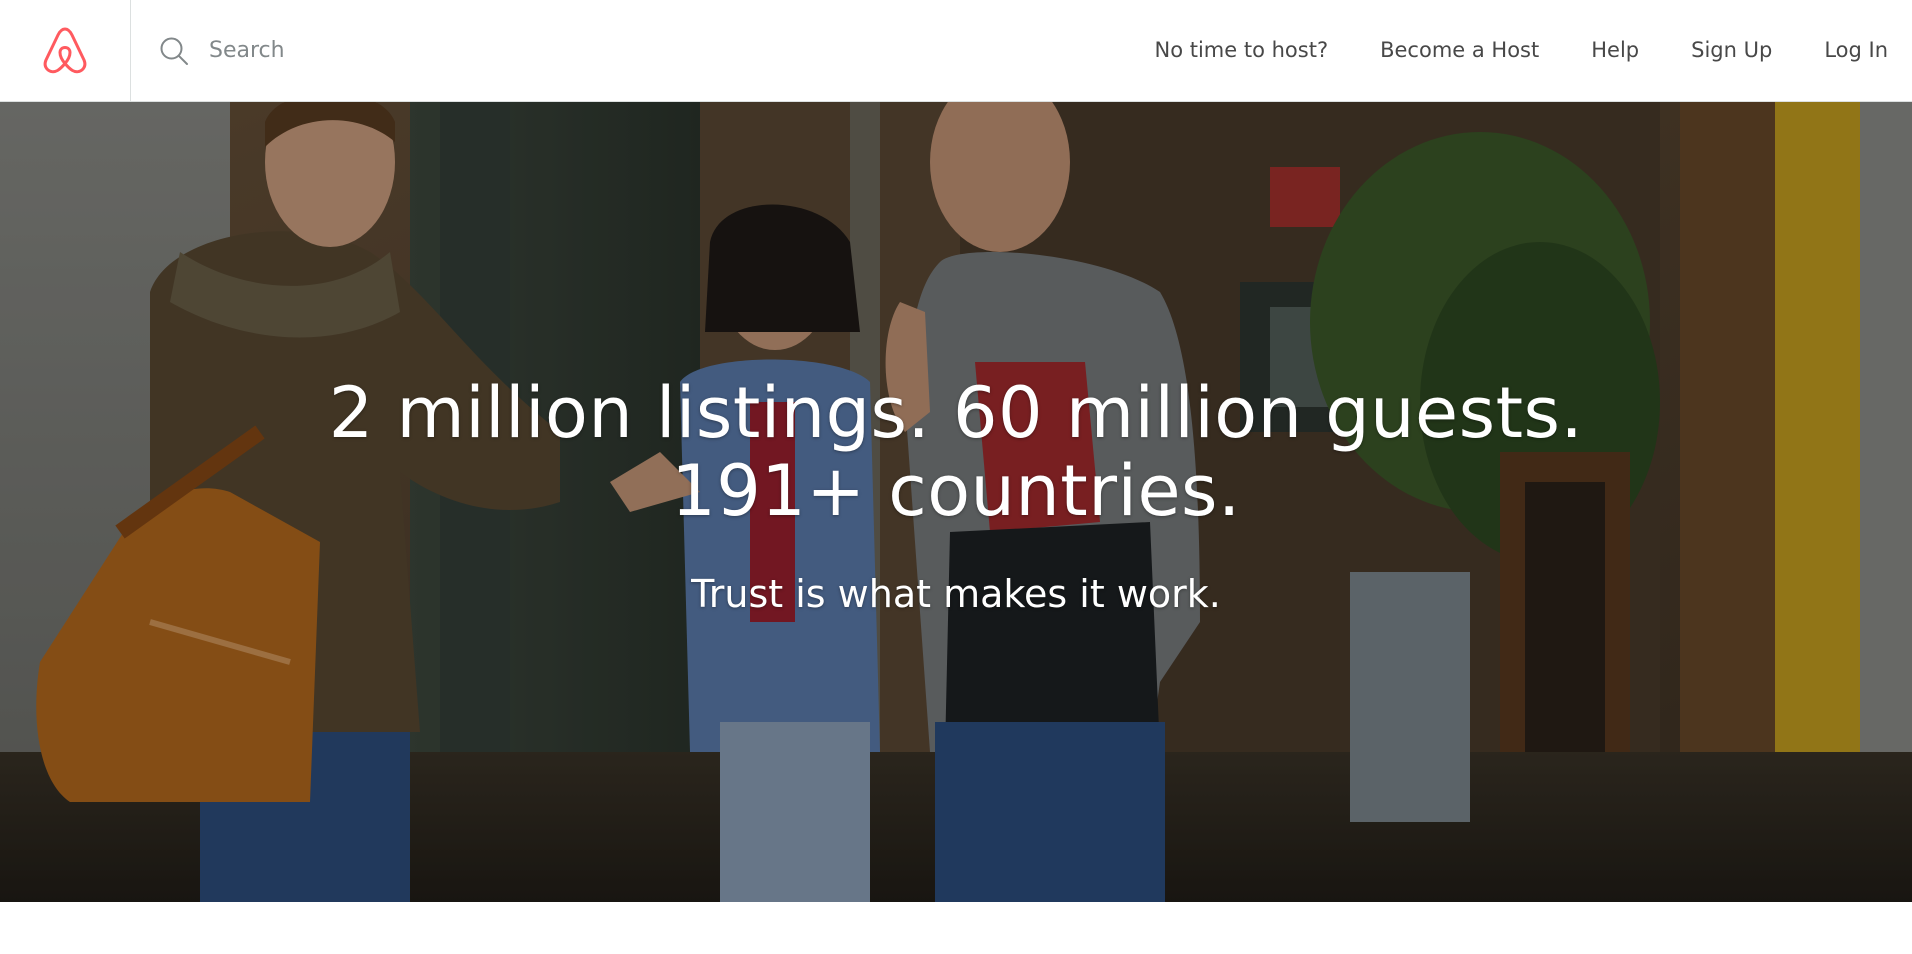 The image size is (1912, 954). I want to click on airbnb-belo-icon, so click(65, 50).